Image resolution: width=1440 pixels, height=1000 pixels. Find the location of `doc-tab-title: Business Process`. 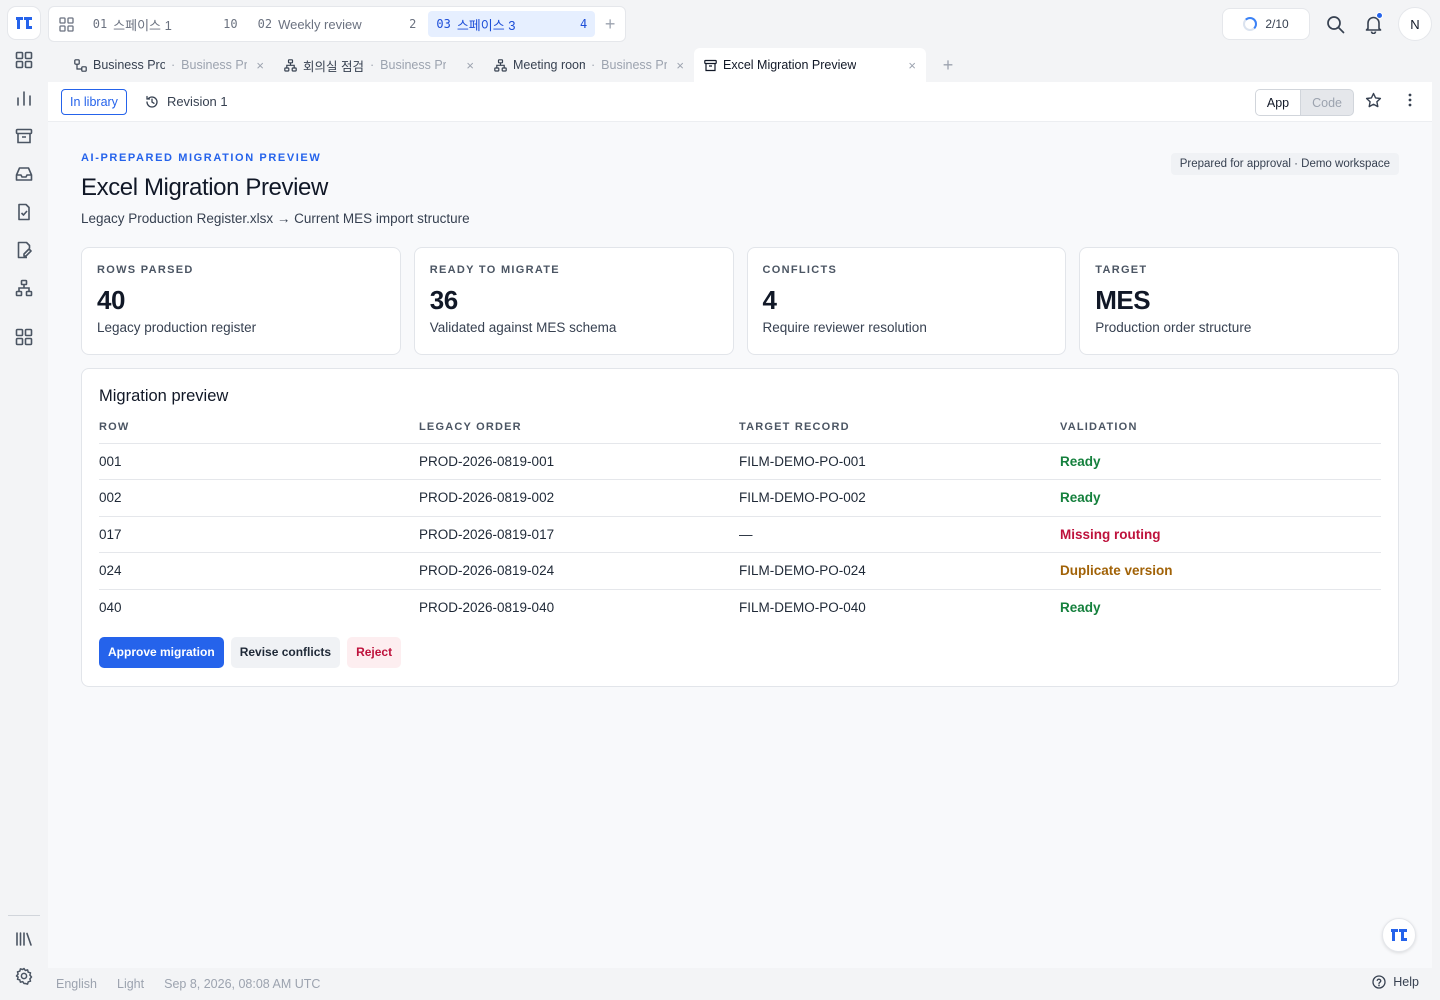

doc-tab-title: Business Process is located at coordinates (129, 65).